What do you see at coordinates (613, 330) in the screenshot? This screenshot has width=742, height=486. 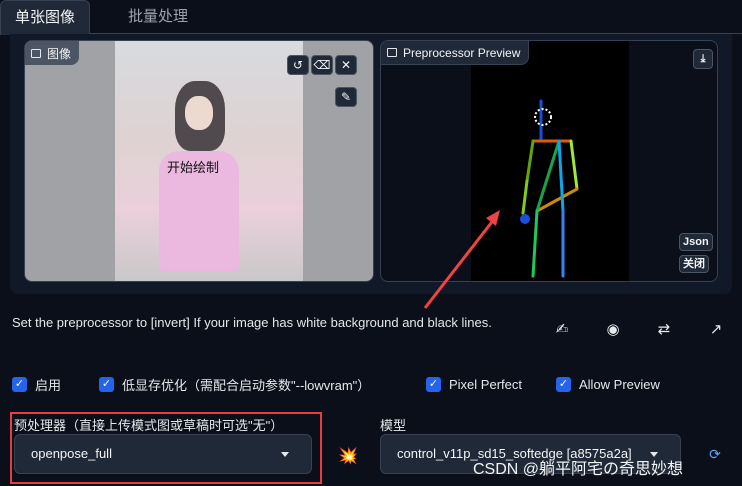 I see `camera-icon: ◉` at bounding box center [613, 330].